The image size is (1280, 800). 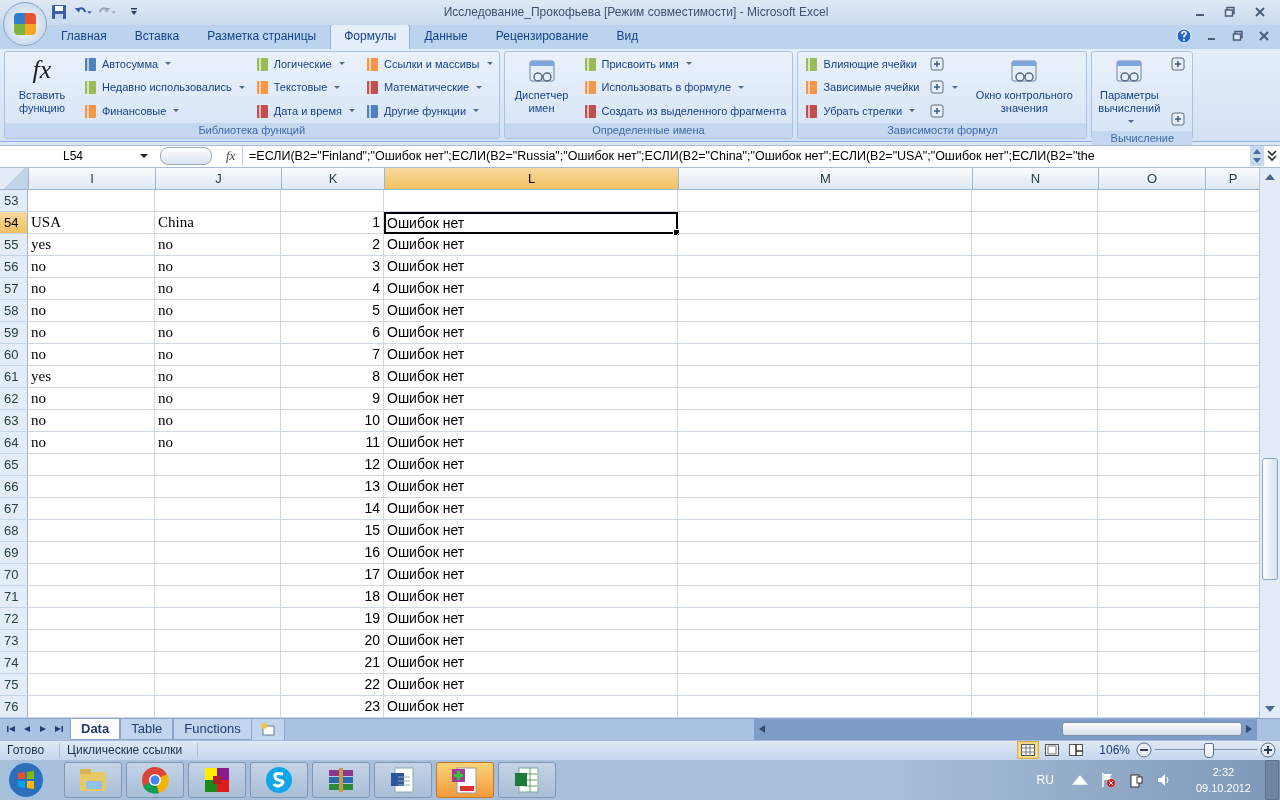 I want to click on row-header: 59, so click(x=14, y=332).